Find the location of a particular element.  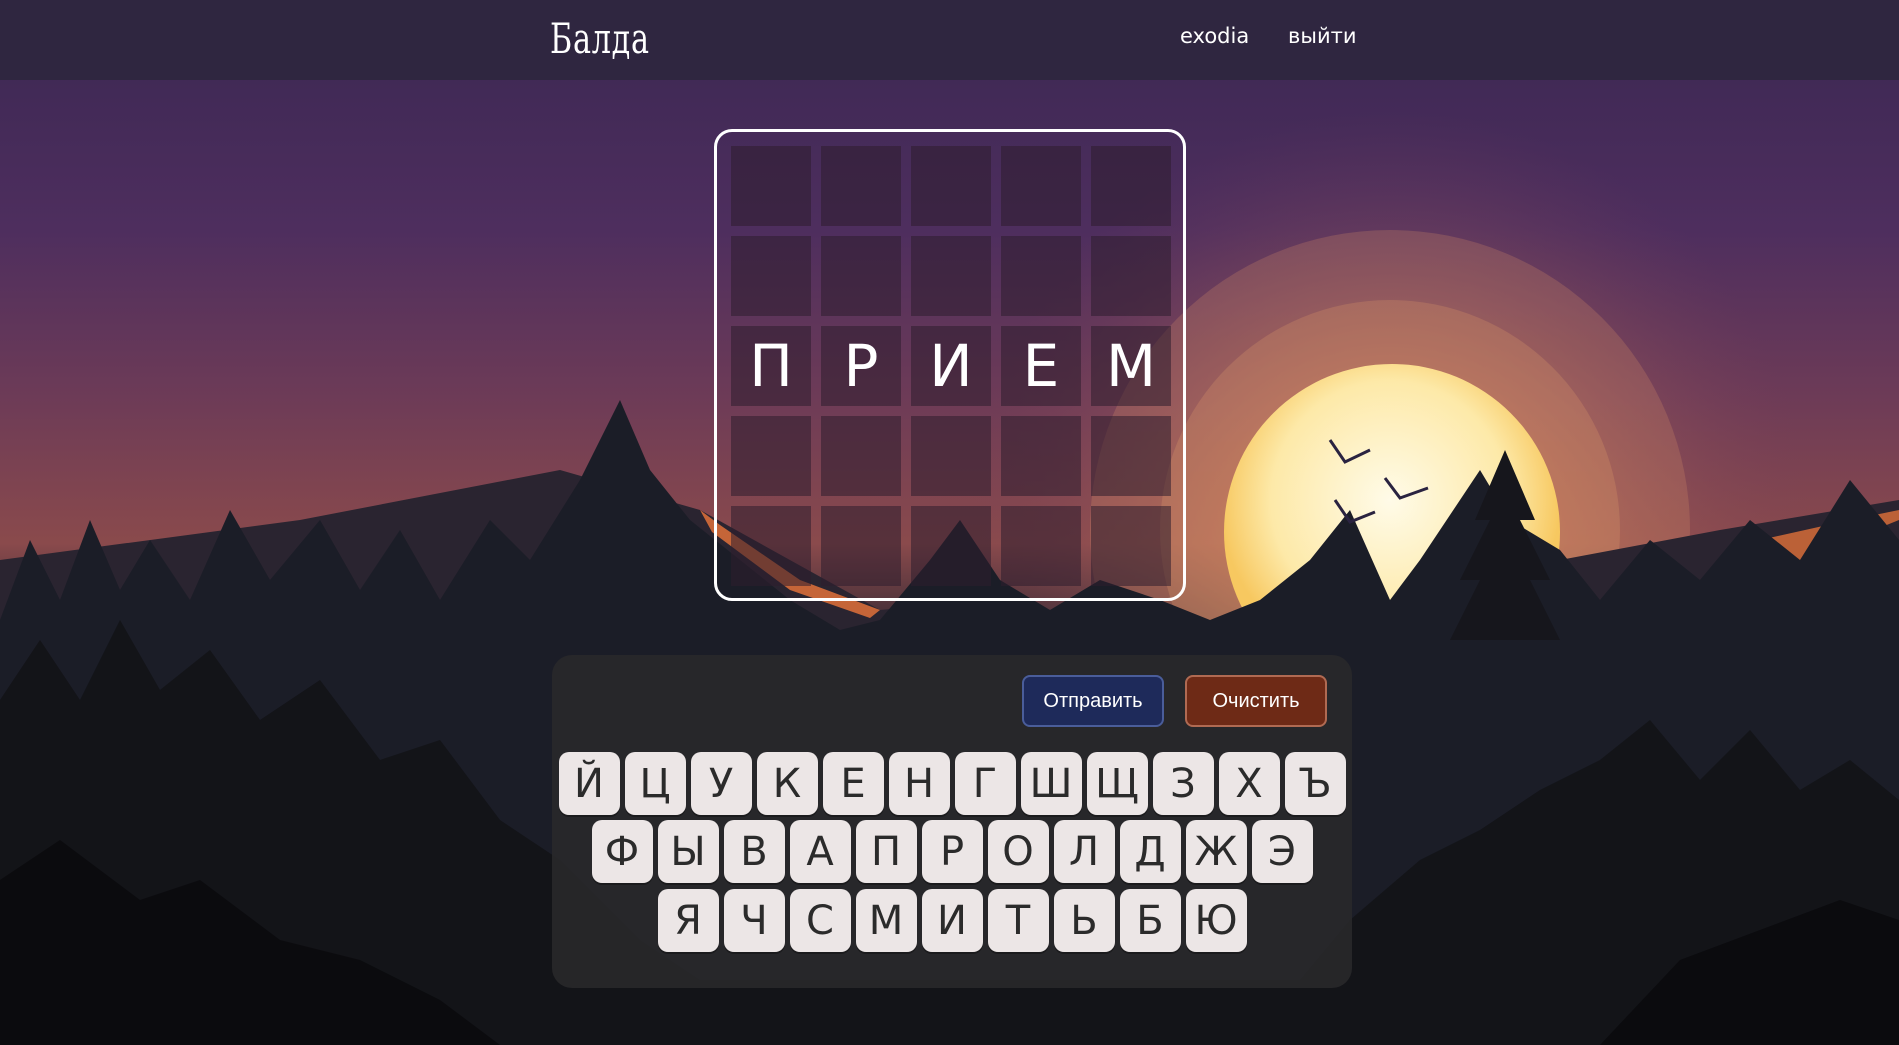

key-letter: О is located at coordinates (1018, 851).